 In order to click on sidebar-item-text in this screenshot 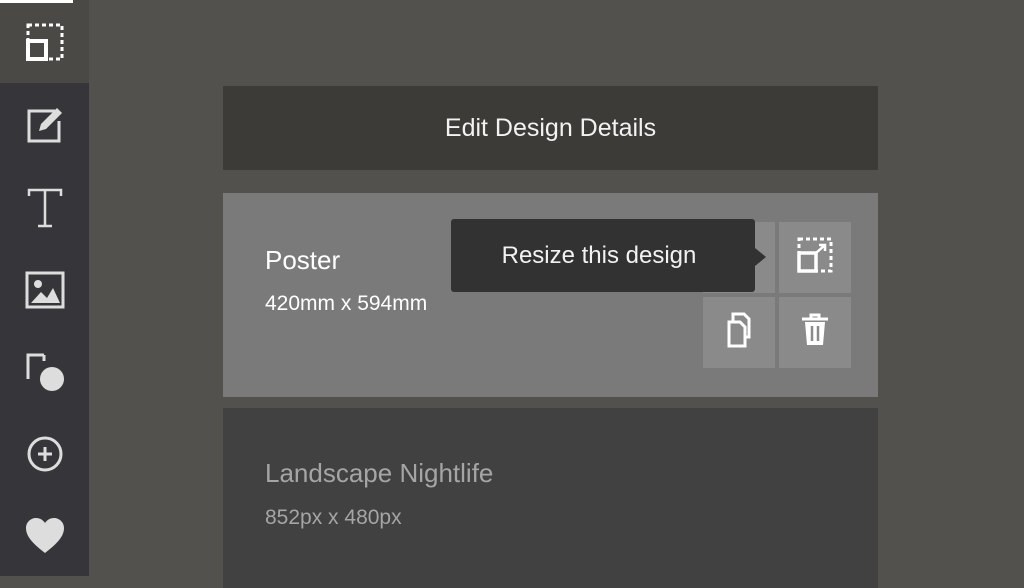, I will do `click(44, 207)`.